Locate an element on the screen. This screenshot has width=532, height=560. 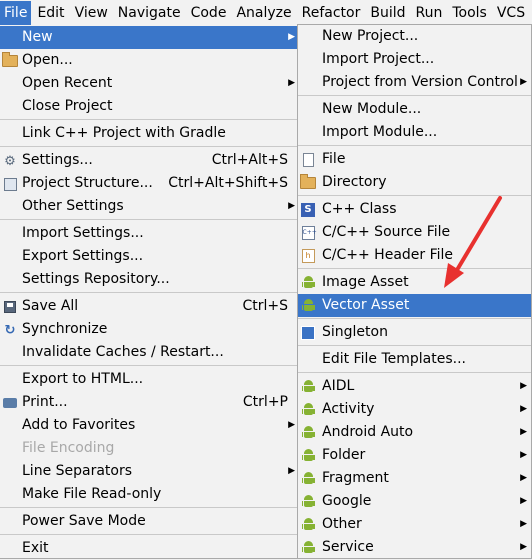
file-exit: Exit is located at coordinates (149, 548).